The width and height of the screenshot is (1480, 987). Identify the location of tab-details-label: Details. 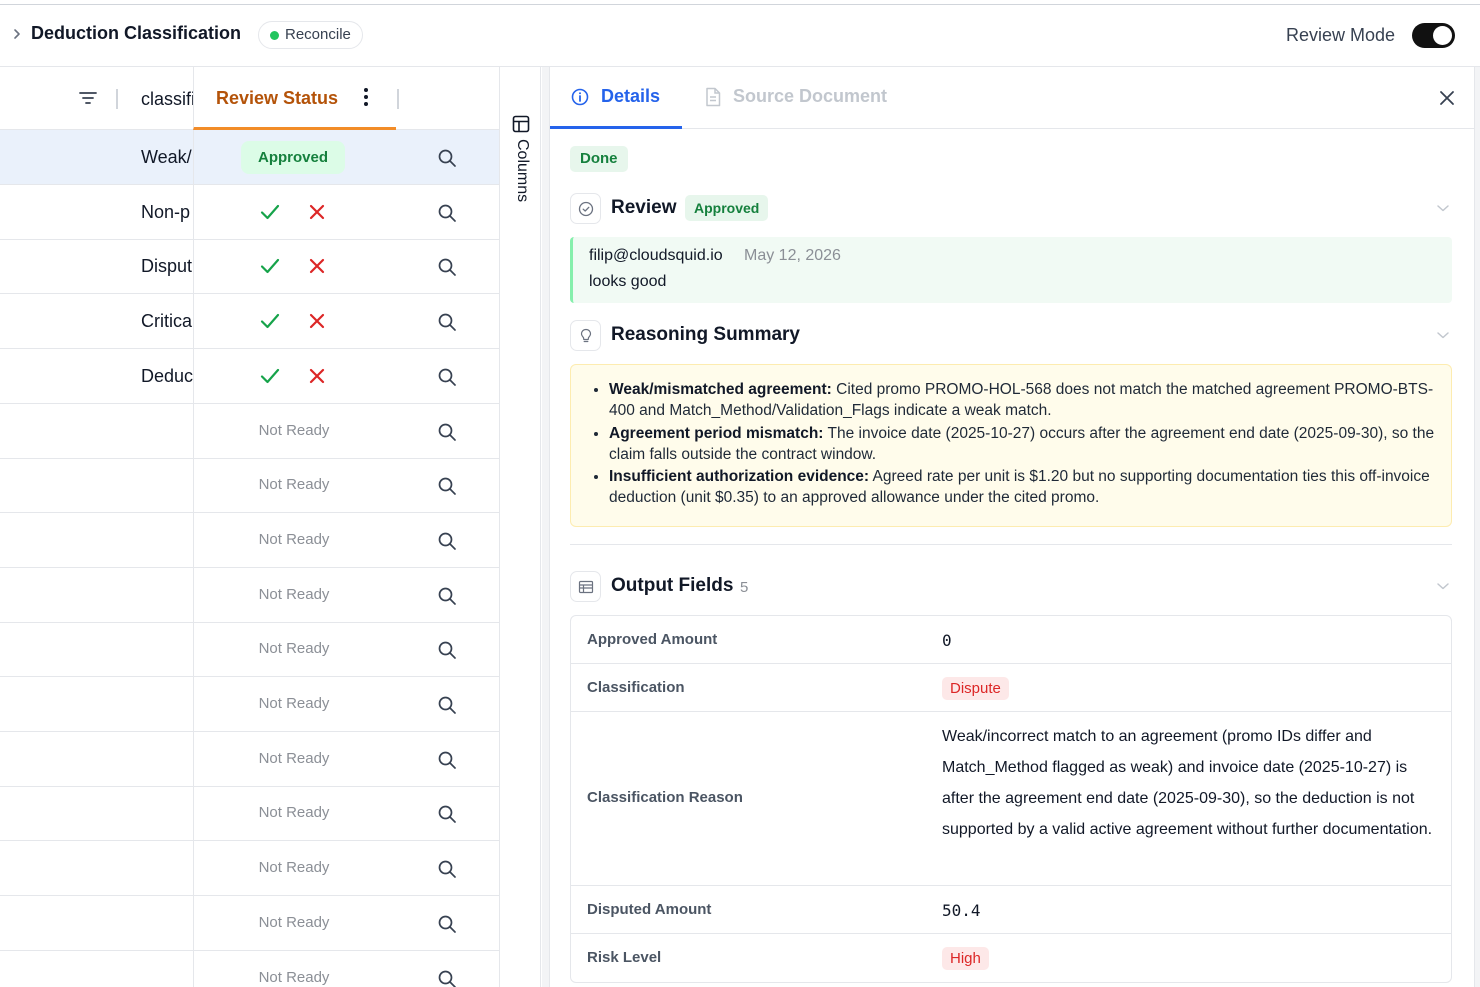
(631, 96).